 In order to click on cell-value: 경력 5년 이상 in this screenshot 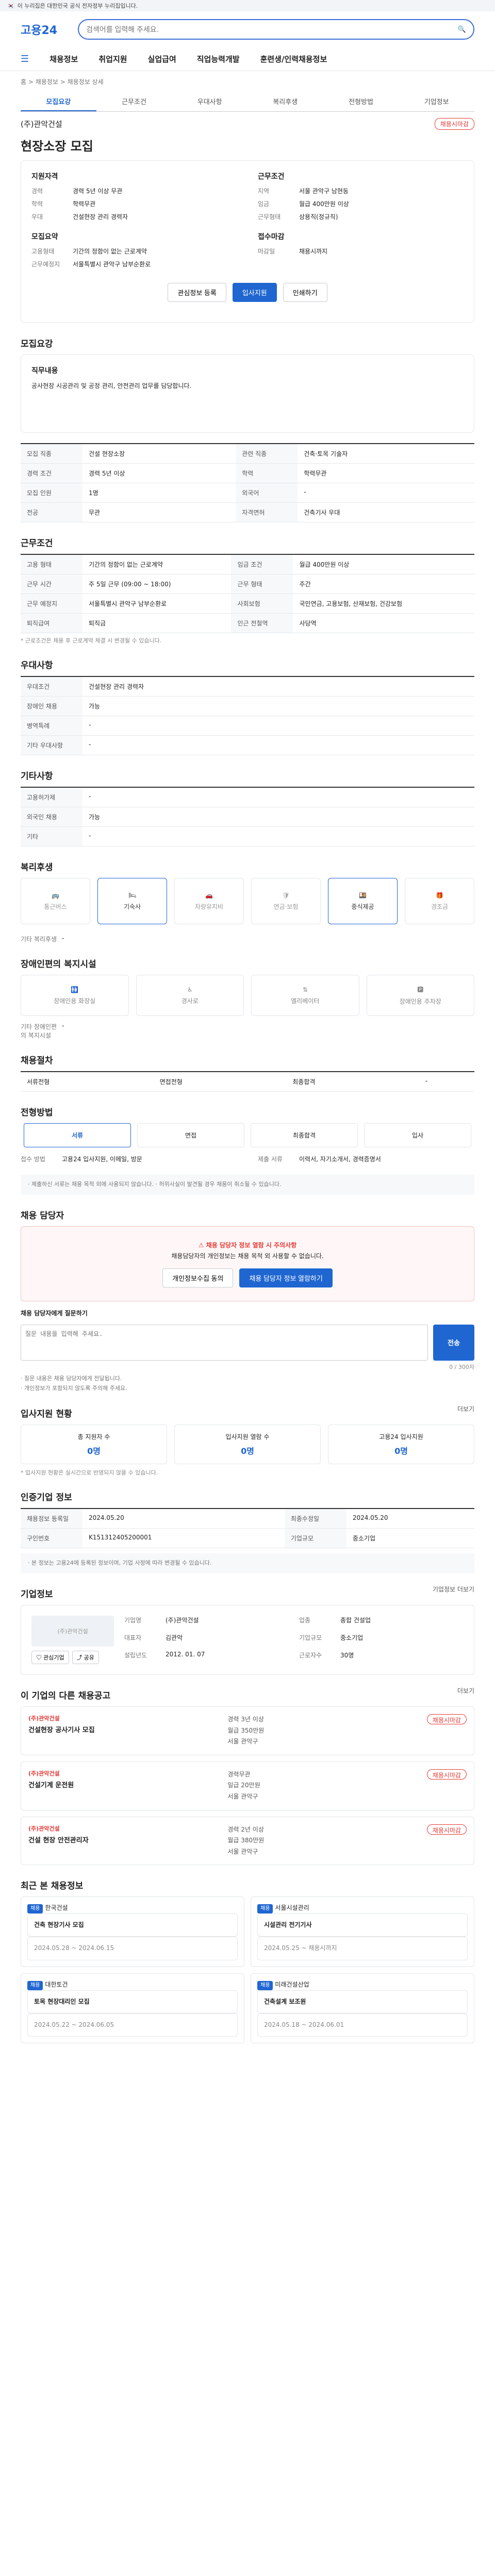, I will do `click(159, 473)`.